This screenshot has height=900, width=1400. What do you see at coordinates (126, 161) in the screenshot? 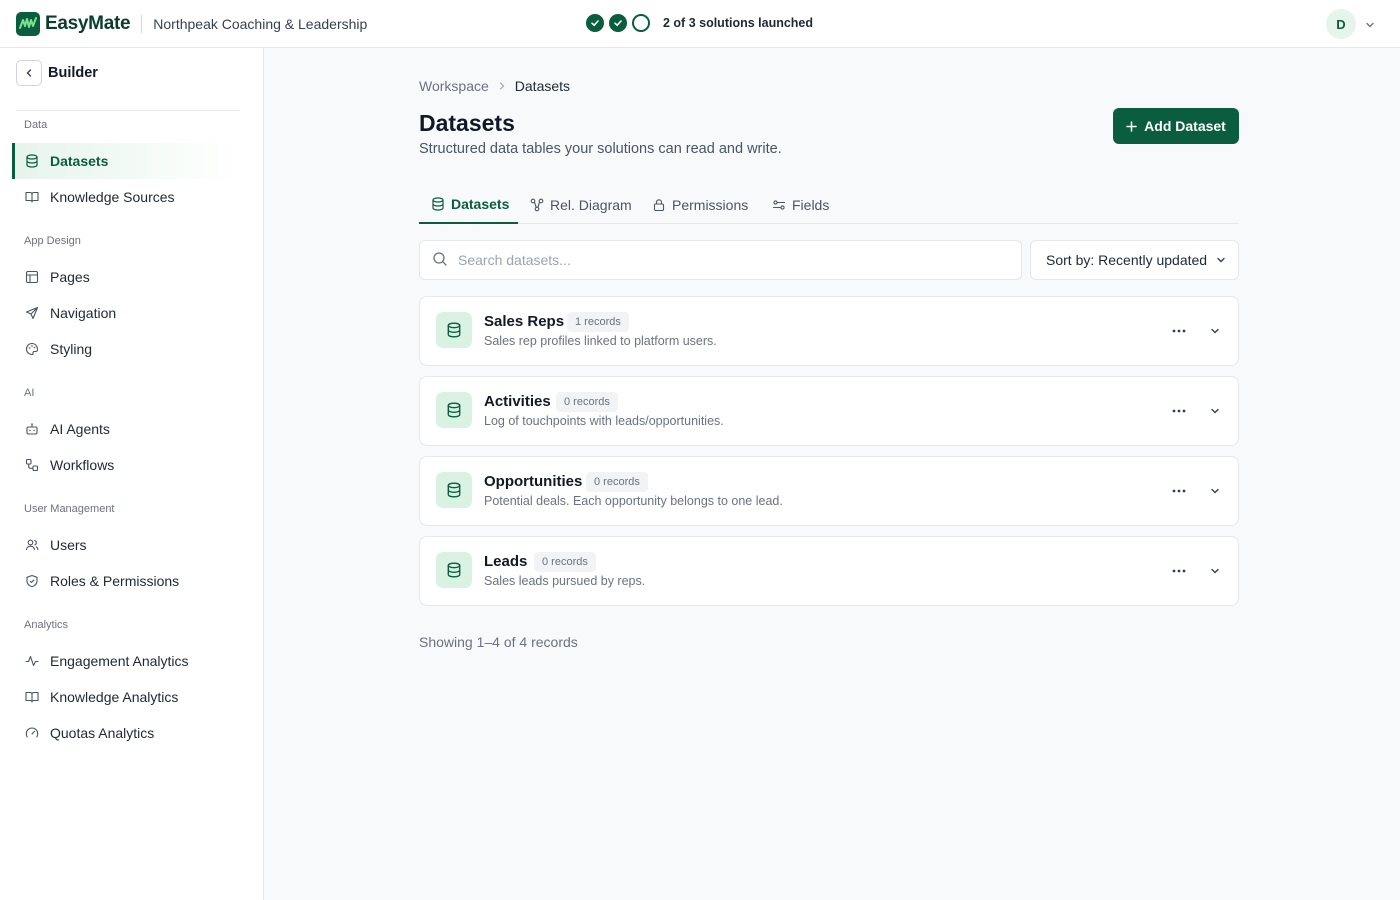
I see `sidebar-item-datasets: Datasets` at bounding box center [126, 161].